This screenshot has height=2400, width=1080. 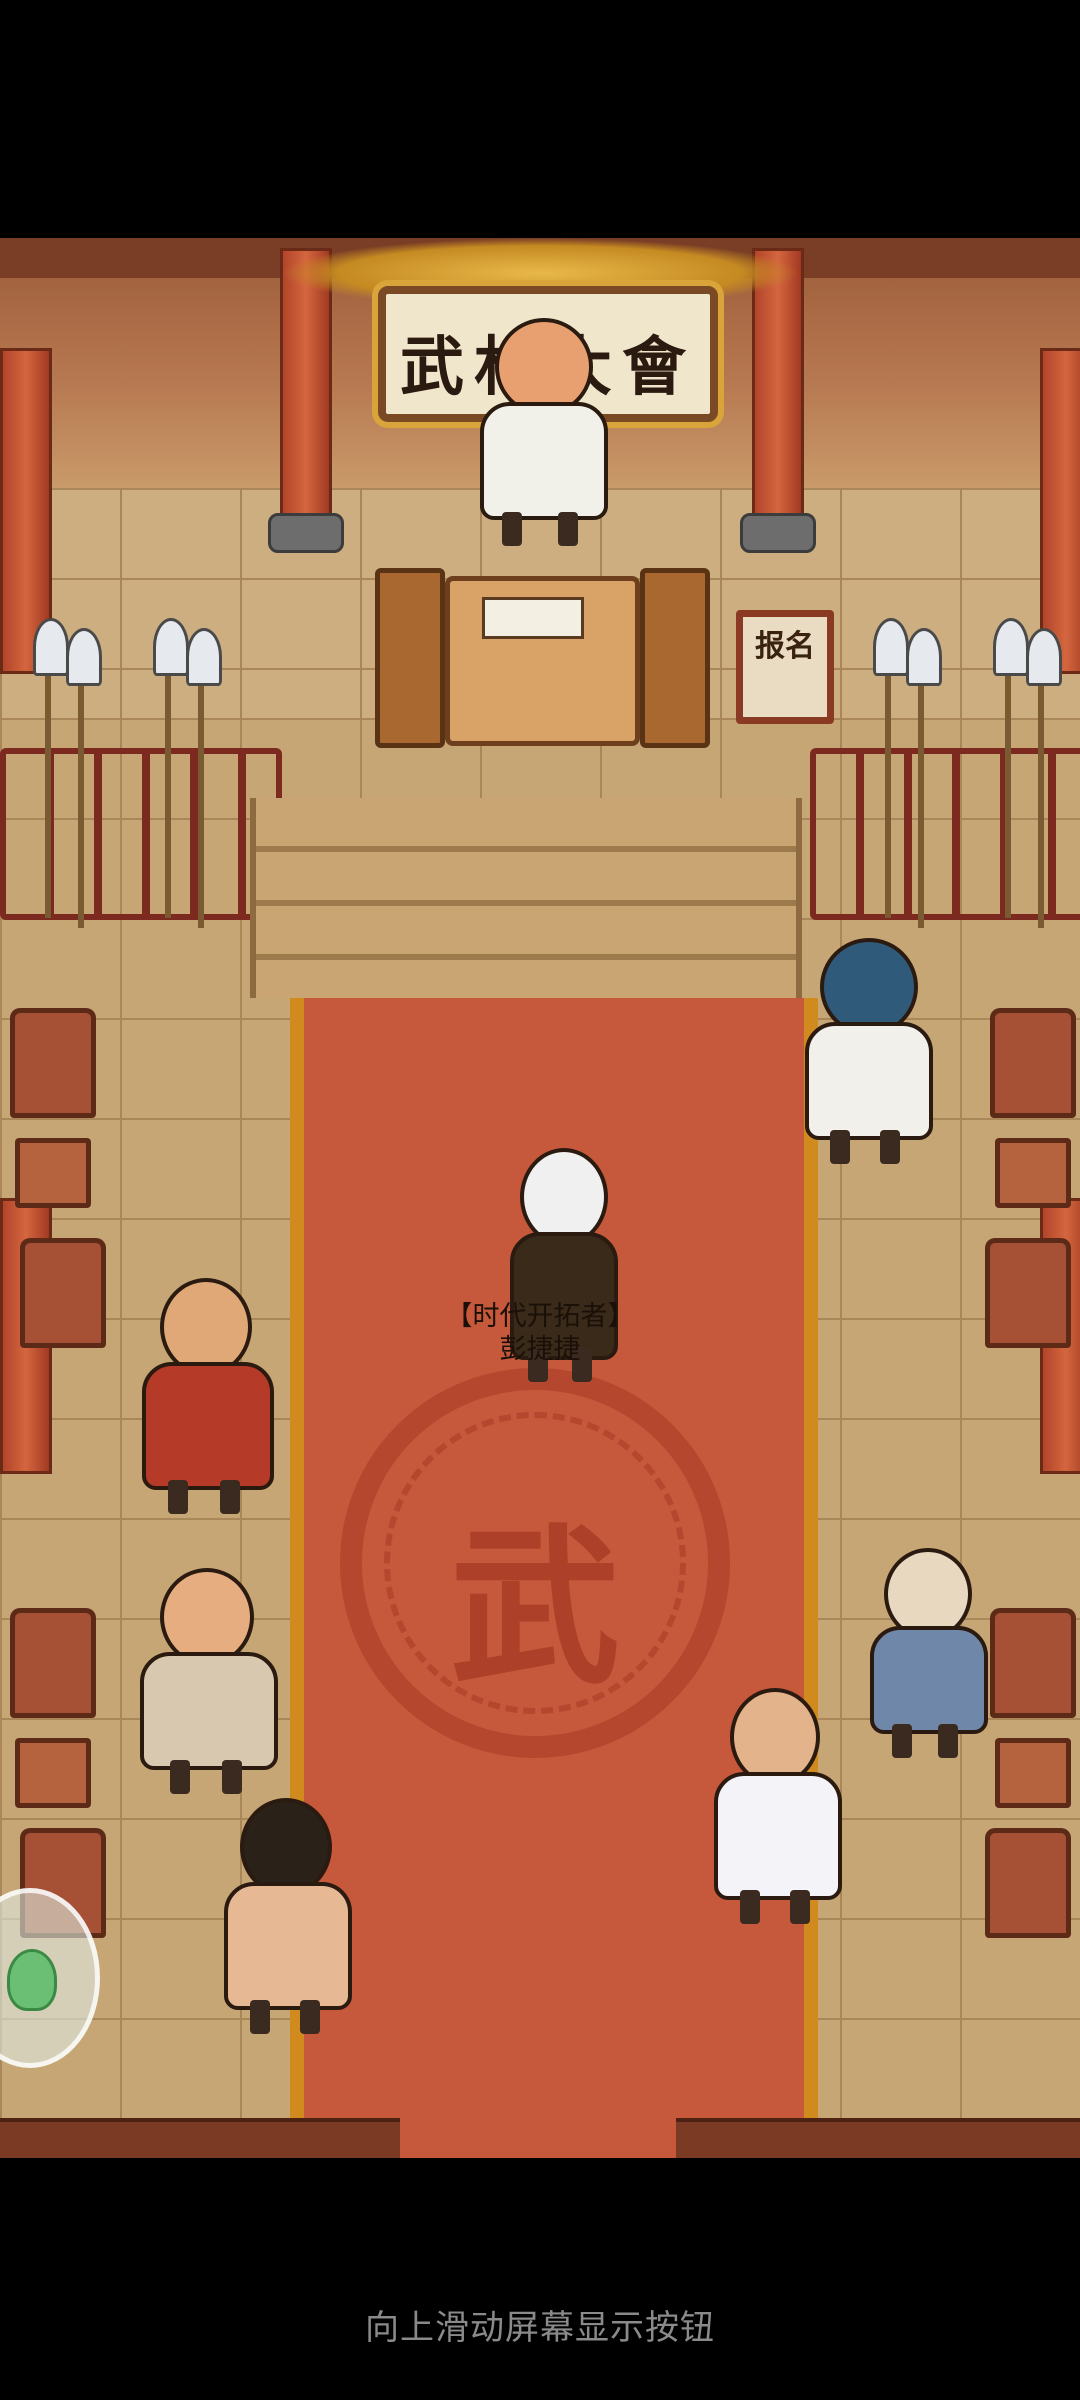 I want to click on npc-topknot-fighter, so click(x=205, y=1683).